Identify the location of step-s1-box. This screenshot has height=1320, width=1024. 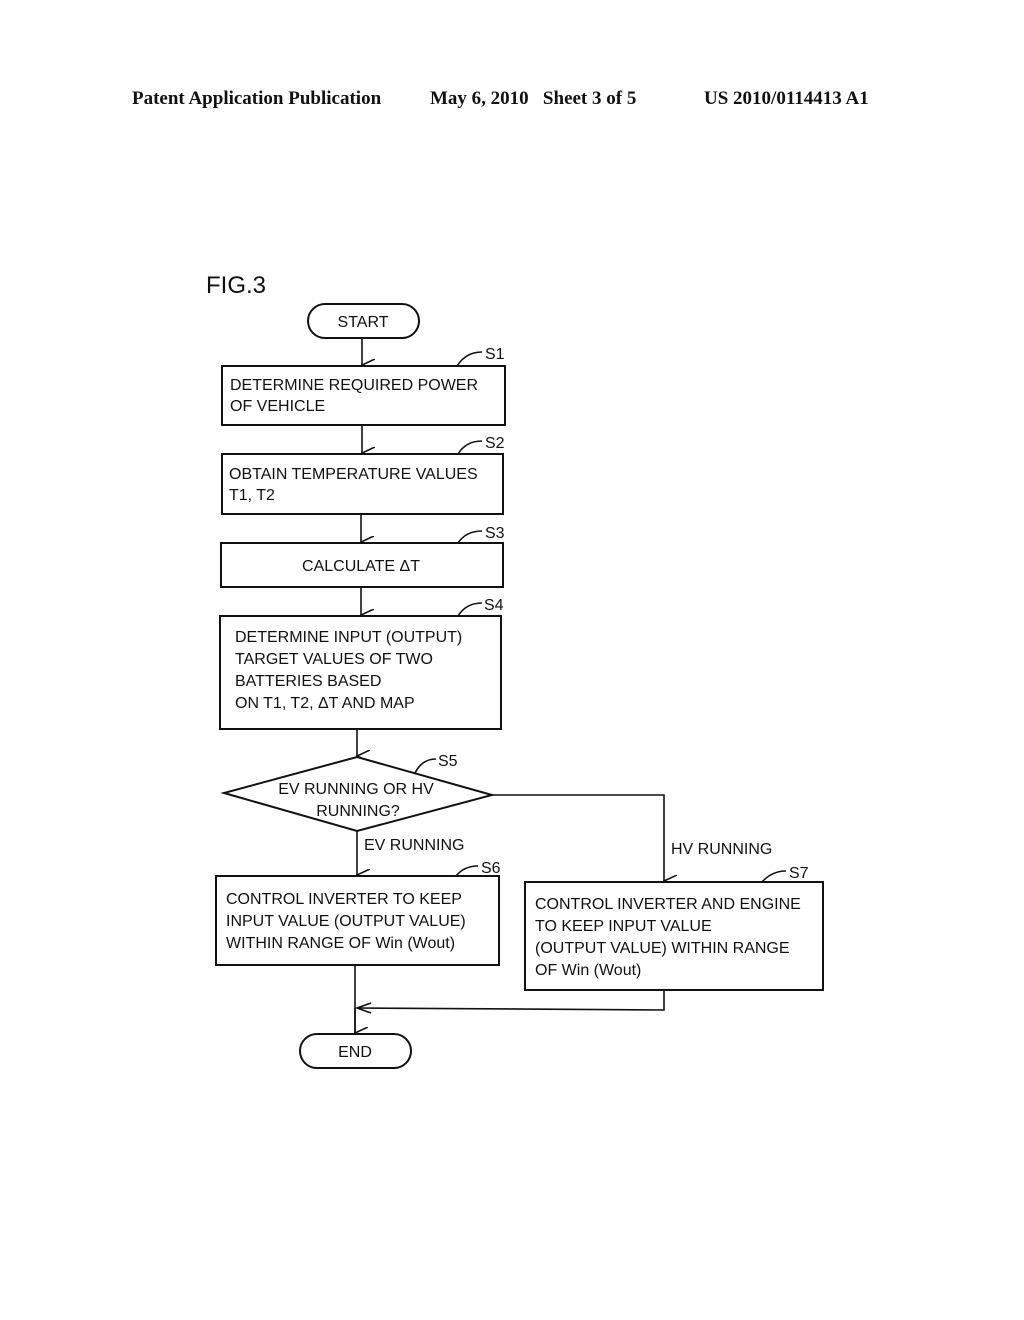
(363, 395).